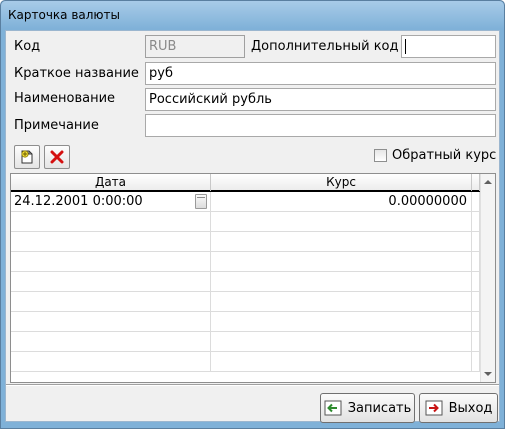 Image resolution: width=505 pixels, height=429 pixels. I want to click on table-row: 24.12.2001 0:00:00 0.00000000, so click(245, 202).